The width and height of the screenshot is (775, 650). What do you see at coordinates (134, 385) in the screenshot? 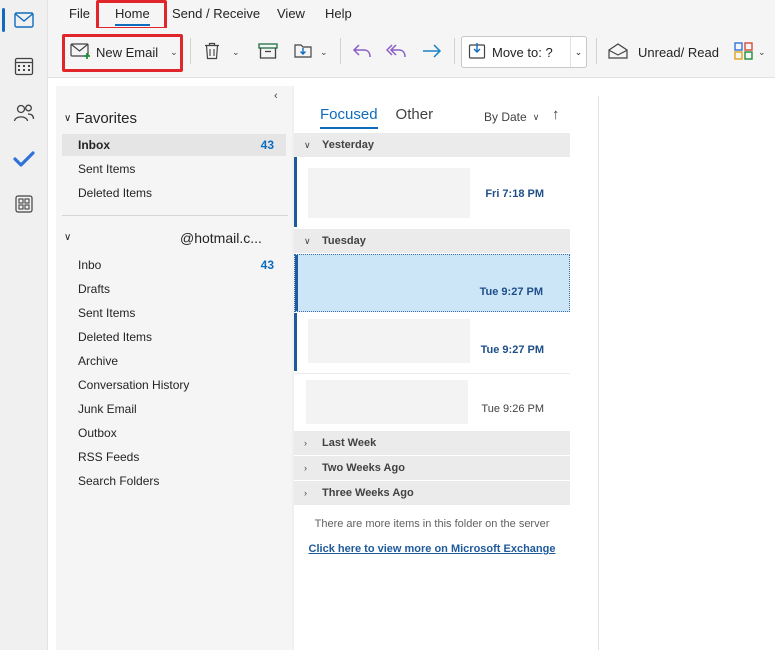
I see `folder-label: Conversation History` at bounding box center [134, 385].